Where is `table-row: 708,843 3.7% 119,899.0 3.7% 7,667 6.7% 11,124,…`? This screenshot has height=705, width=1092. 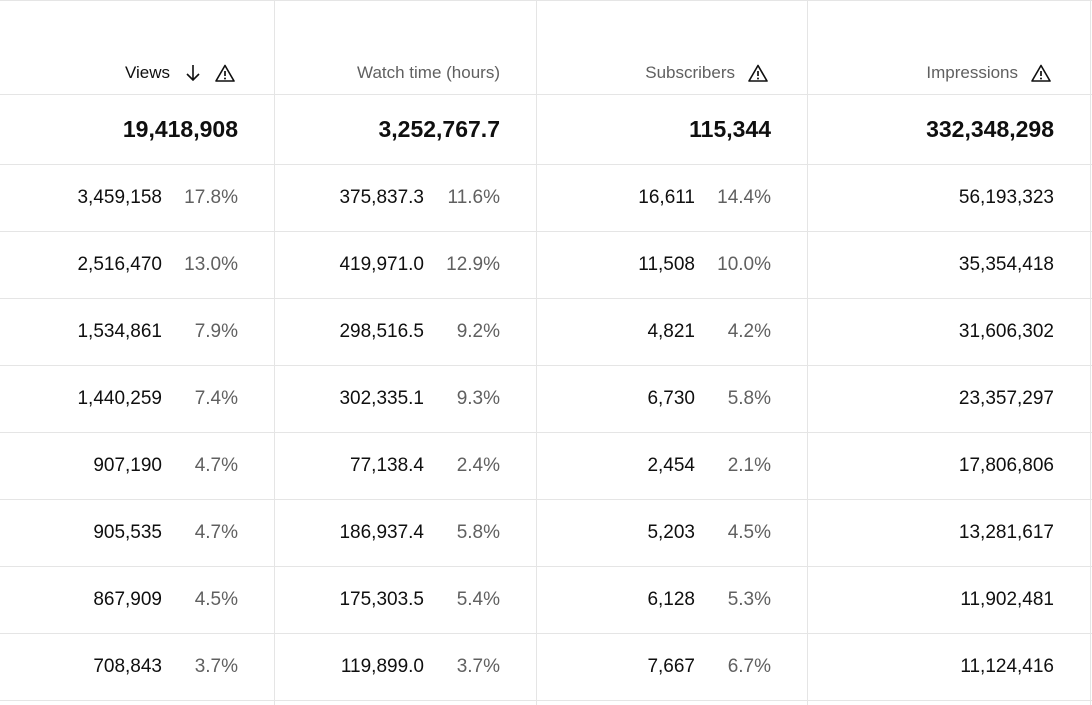 table-row: 708,843 3.7% 119,899.0 3.7% 7,667 6.7% 11,124,… is located at coordinates (546, 667).